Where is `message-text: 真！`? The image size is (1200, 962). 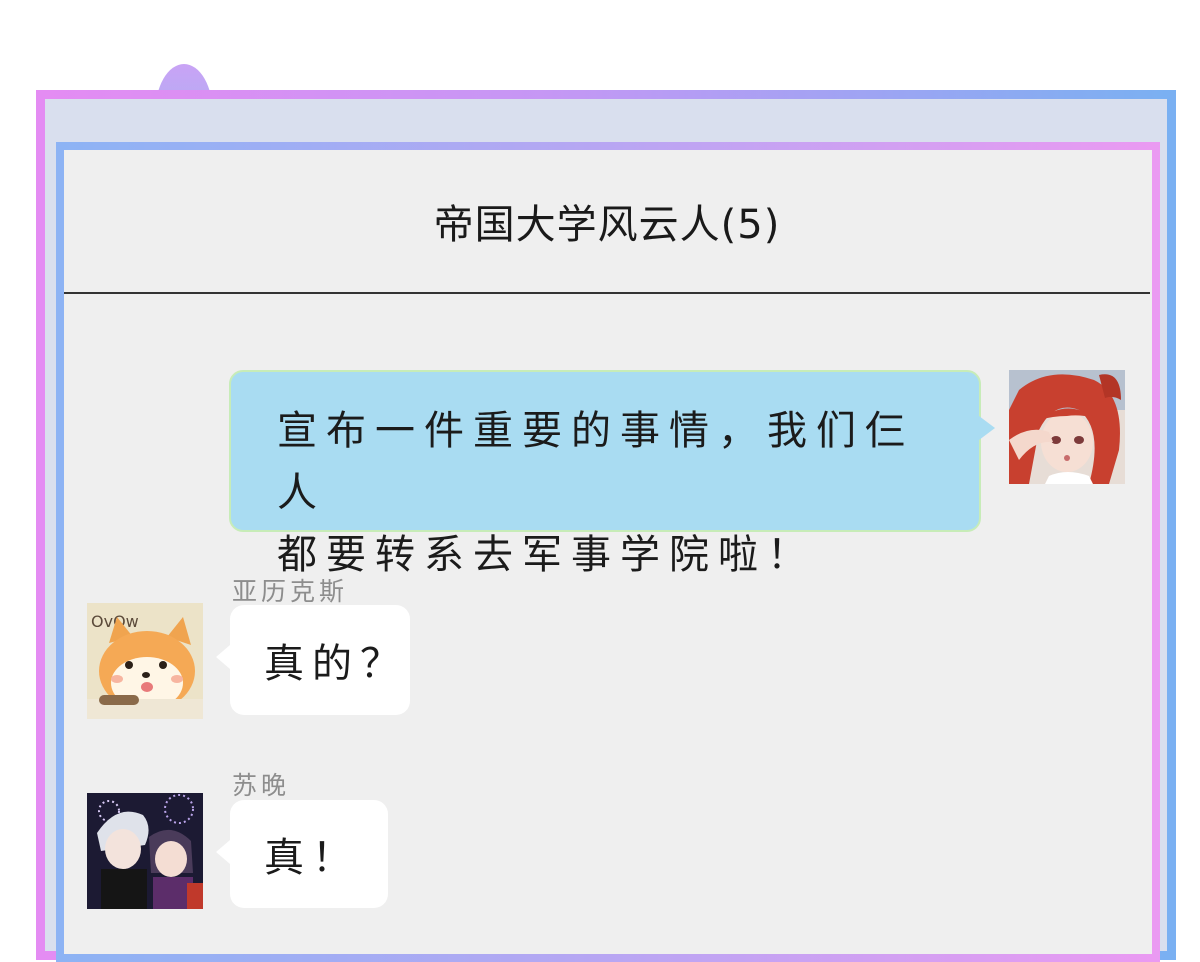 message-text: 真！ is located at coordinates (312, 858).